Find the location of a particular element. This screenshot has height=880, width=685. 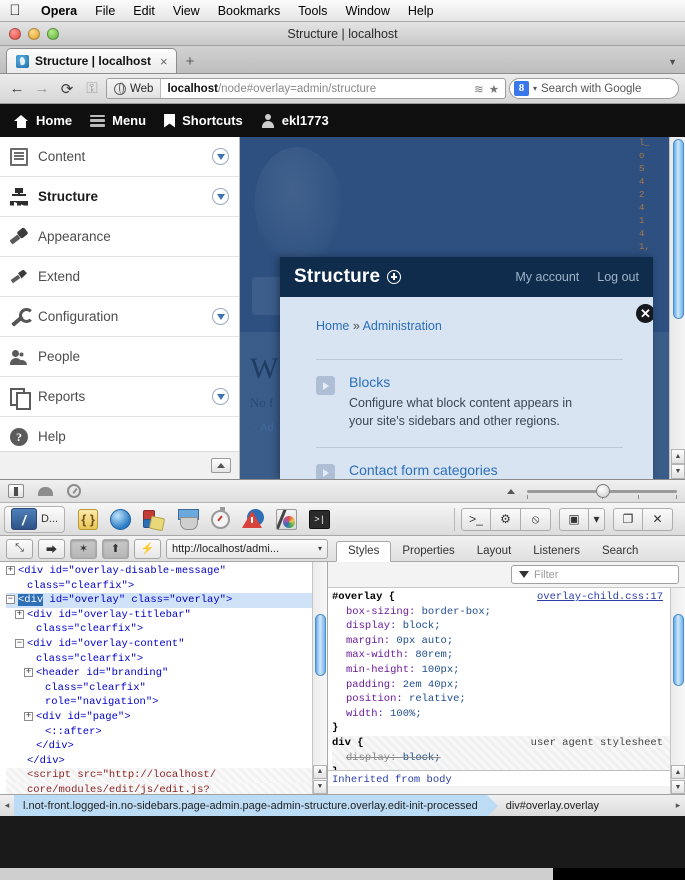

tab-properties: Properties is located at coordinates (428, 551).